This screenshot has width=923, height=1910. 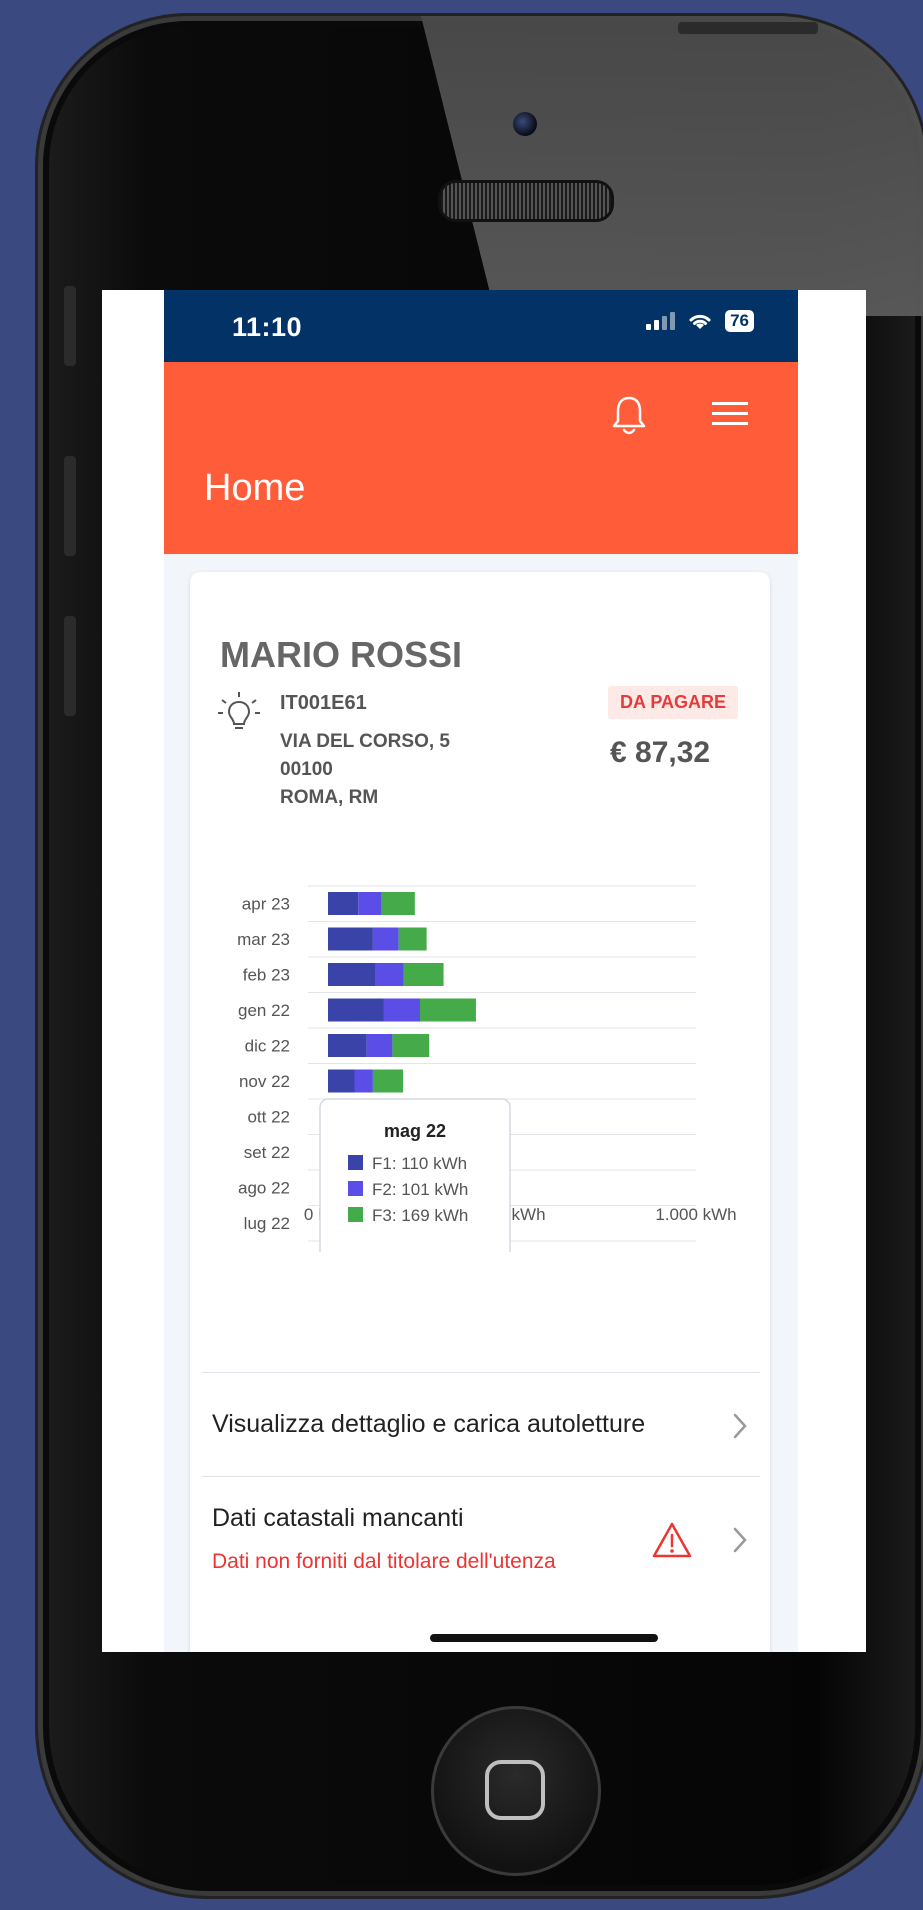 I want to click on tooltip-line: F2: 101 kWh, so click(x=420, y=1189).